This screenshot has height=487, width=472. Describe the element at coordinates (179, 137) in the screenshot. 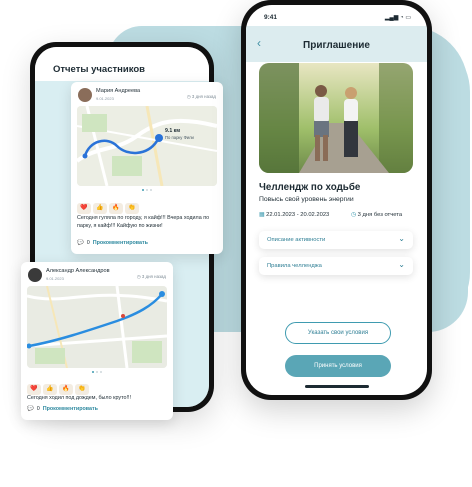

I see `map-place: По парку Фили` at that location.